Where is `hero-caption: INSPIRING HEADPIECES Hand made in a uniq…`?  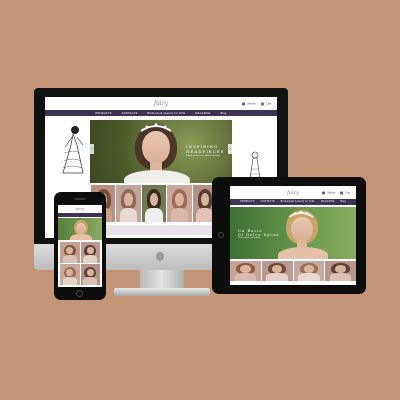
hero-caption: INSPIRING HEADPIECES Hand made in a uniq… is located at coordinates (205, 150).